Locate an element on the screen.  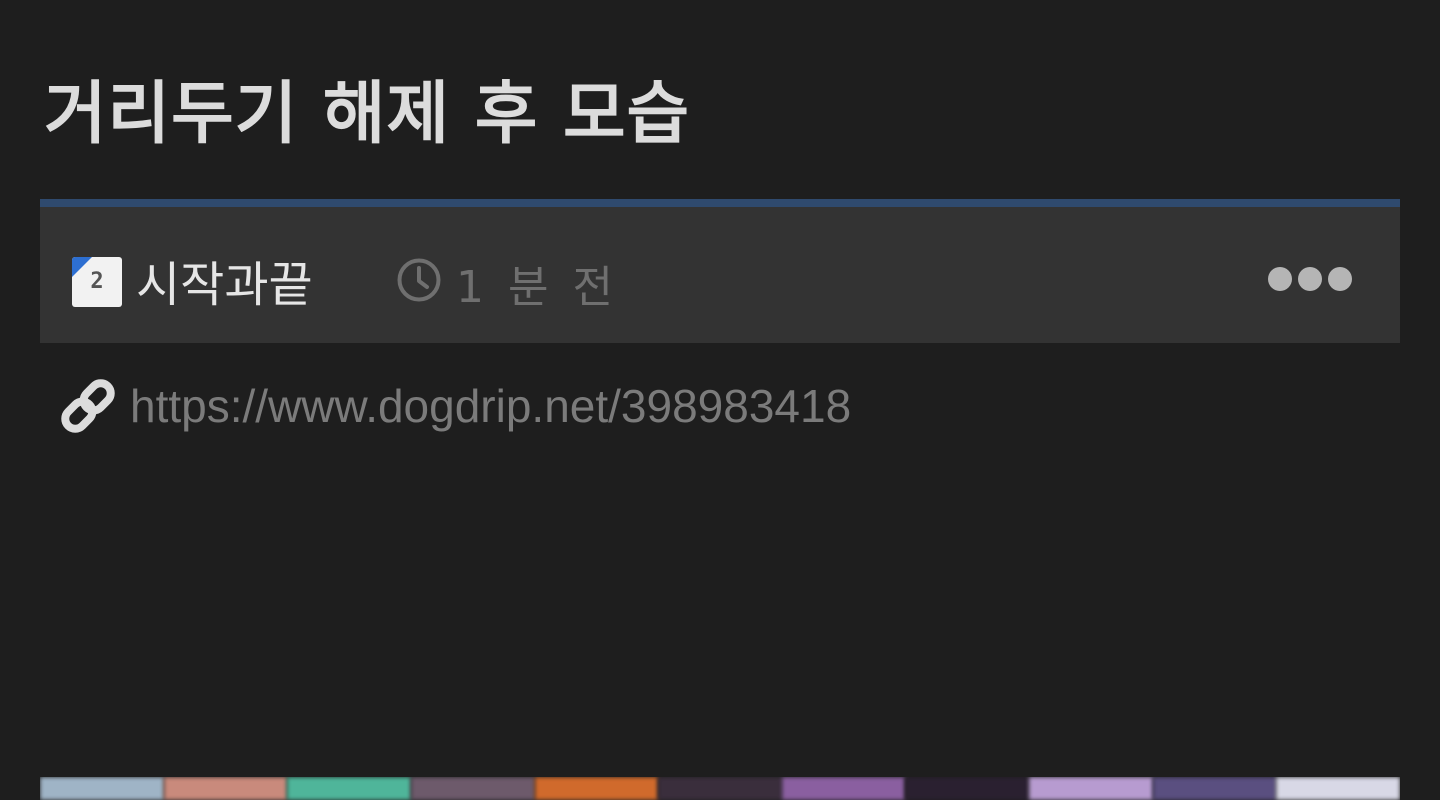
link-icon is located at coordinates (88, 406).